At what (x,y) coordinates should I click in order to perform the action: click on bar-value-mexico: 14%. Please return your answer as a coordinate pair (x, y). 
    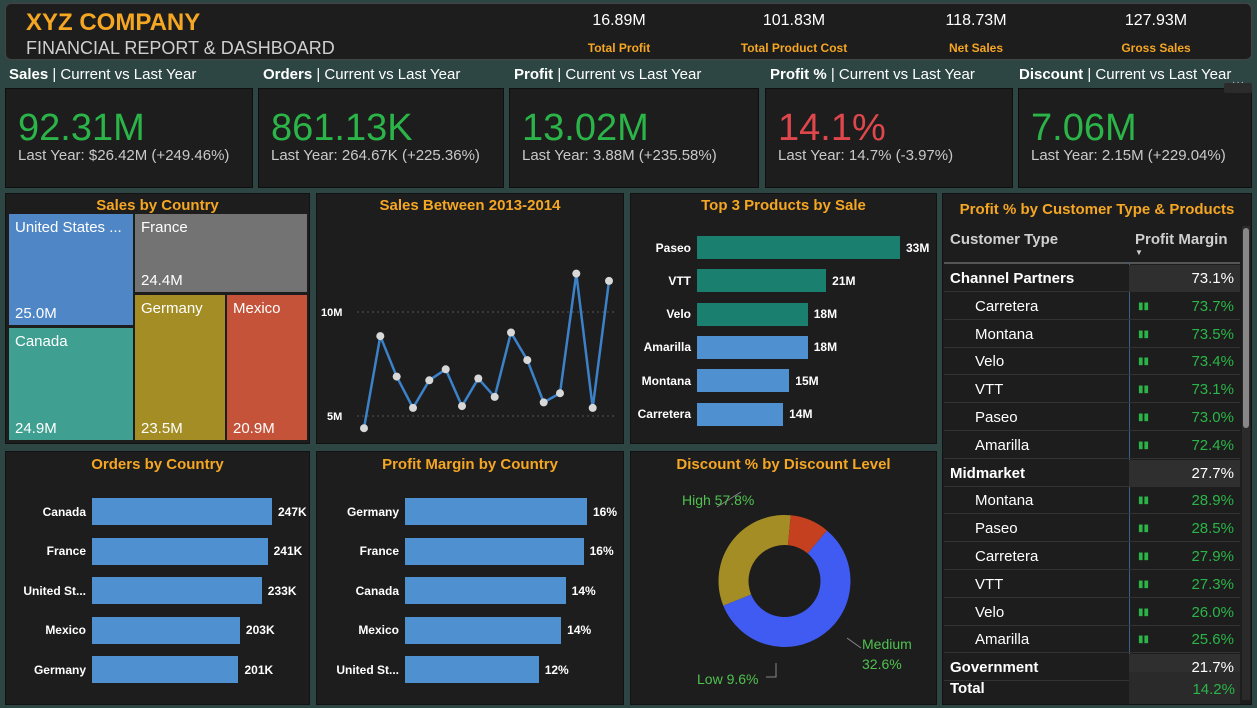
    Looking at the image, I should click on (579, 630).